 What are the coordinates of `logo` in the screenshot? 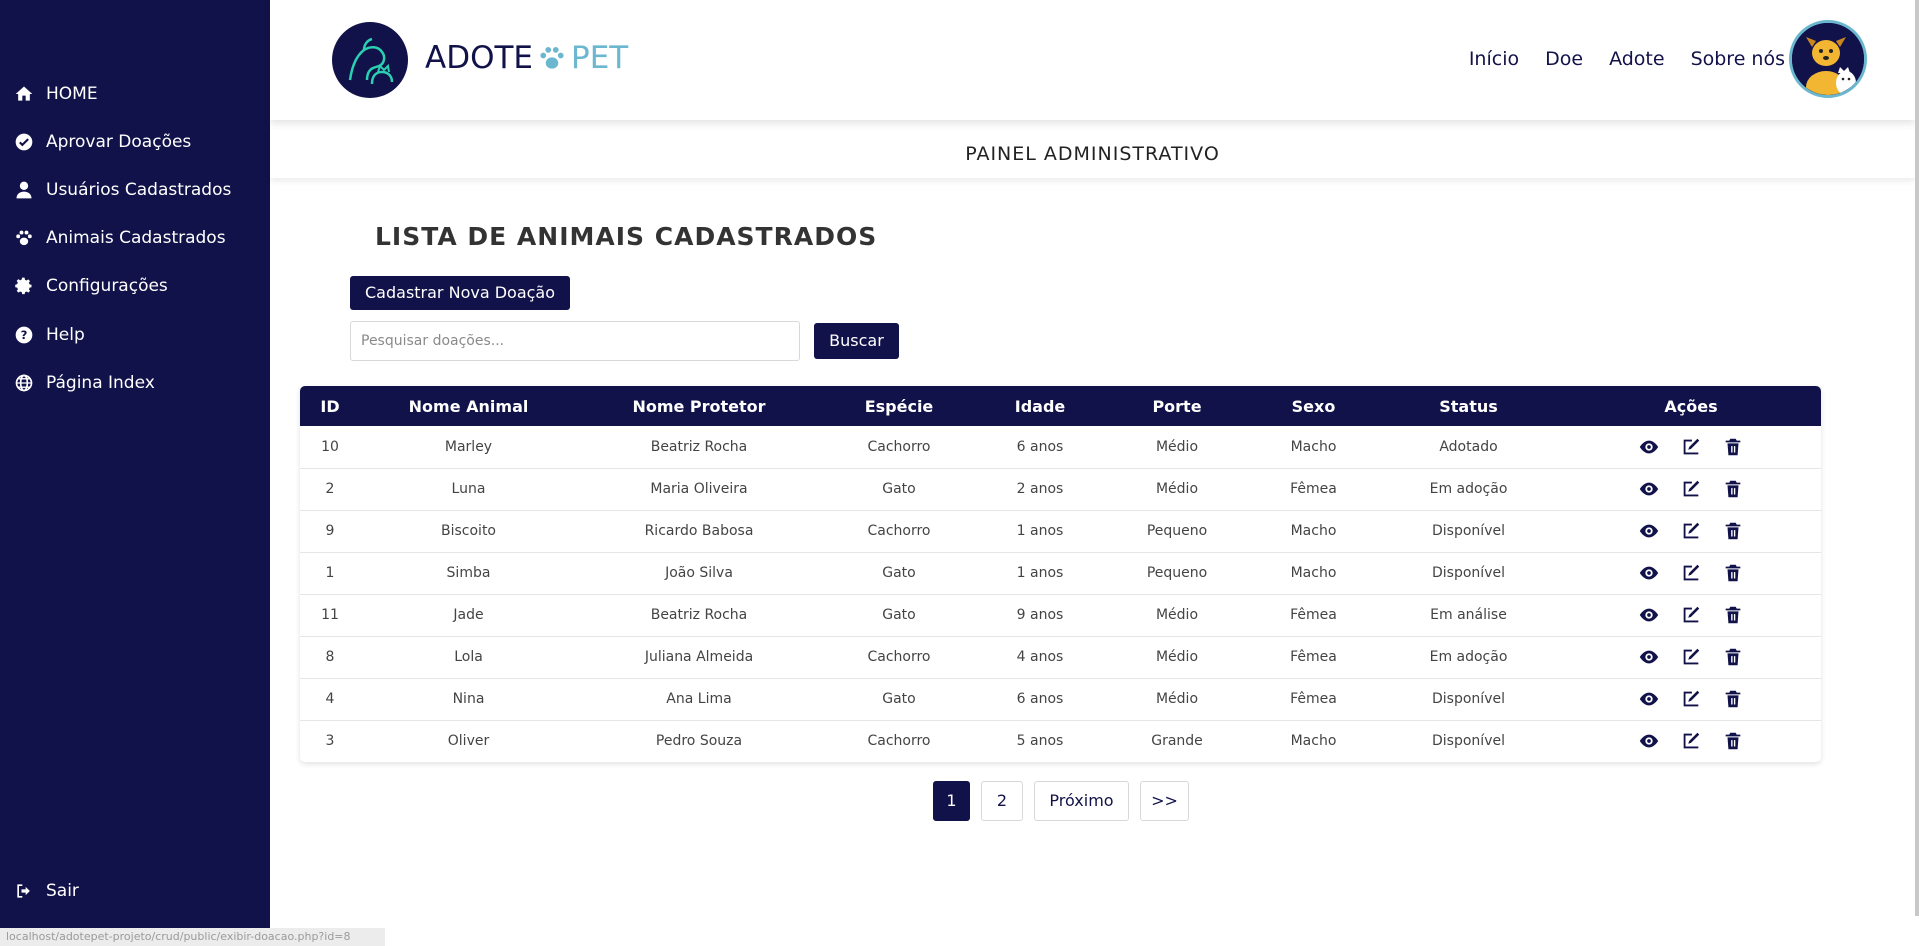 It's located at (370, 60).